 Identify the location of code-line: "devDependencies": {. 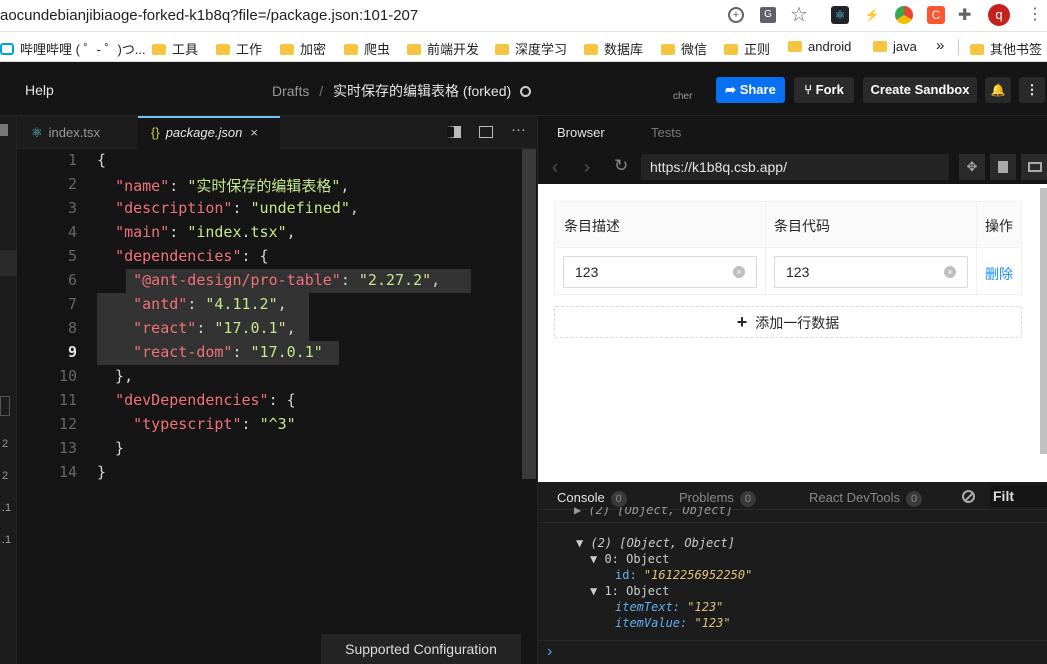
(196, 400).